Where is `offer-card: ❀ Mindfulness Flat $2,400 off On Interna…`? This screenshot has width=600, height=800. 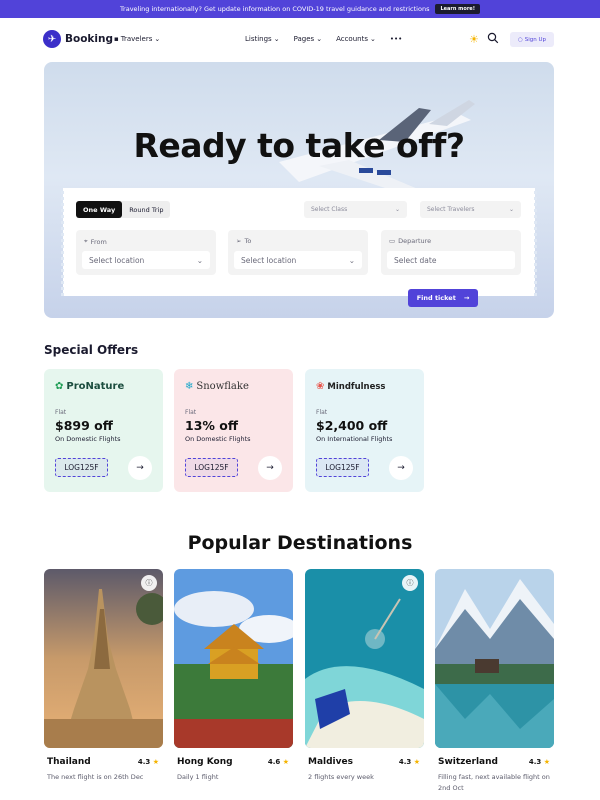
offer-card: ❀ Mindfulness Flat $2,400 off On Interna… is located at coordinates (364, 430).